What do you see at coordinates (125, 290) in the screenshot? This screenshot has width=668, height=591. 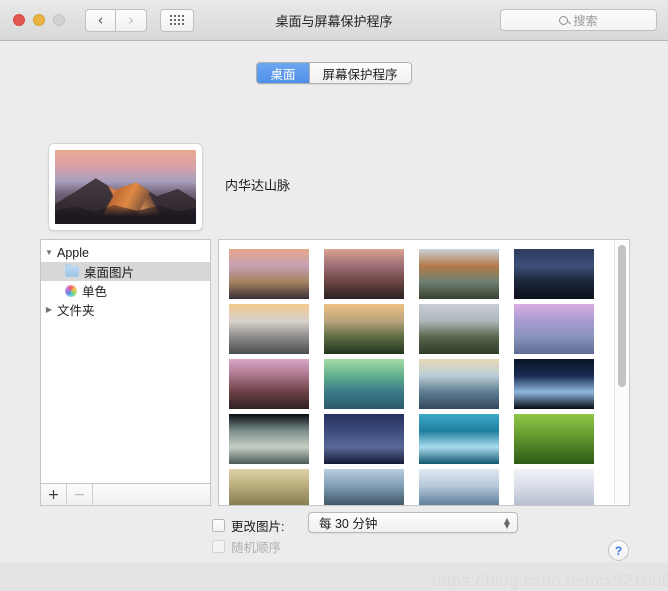 I see `sidebar-item-solid-colors: 单色` at bounding box center [125, 290].